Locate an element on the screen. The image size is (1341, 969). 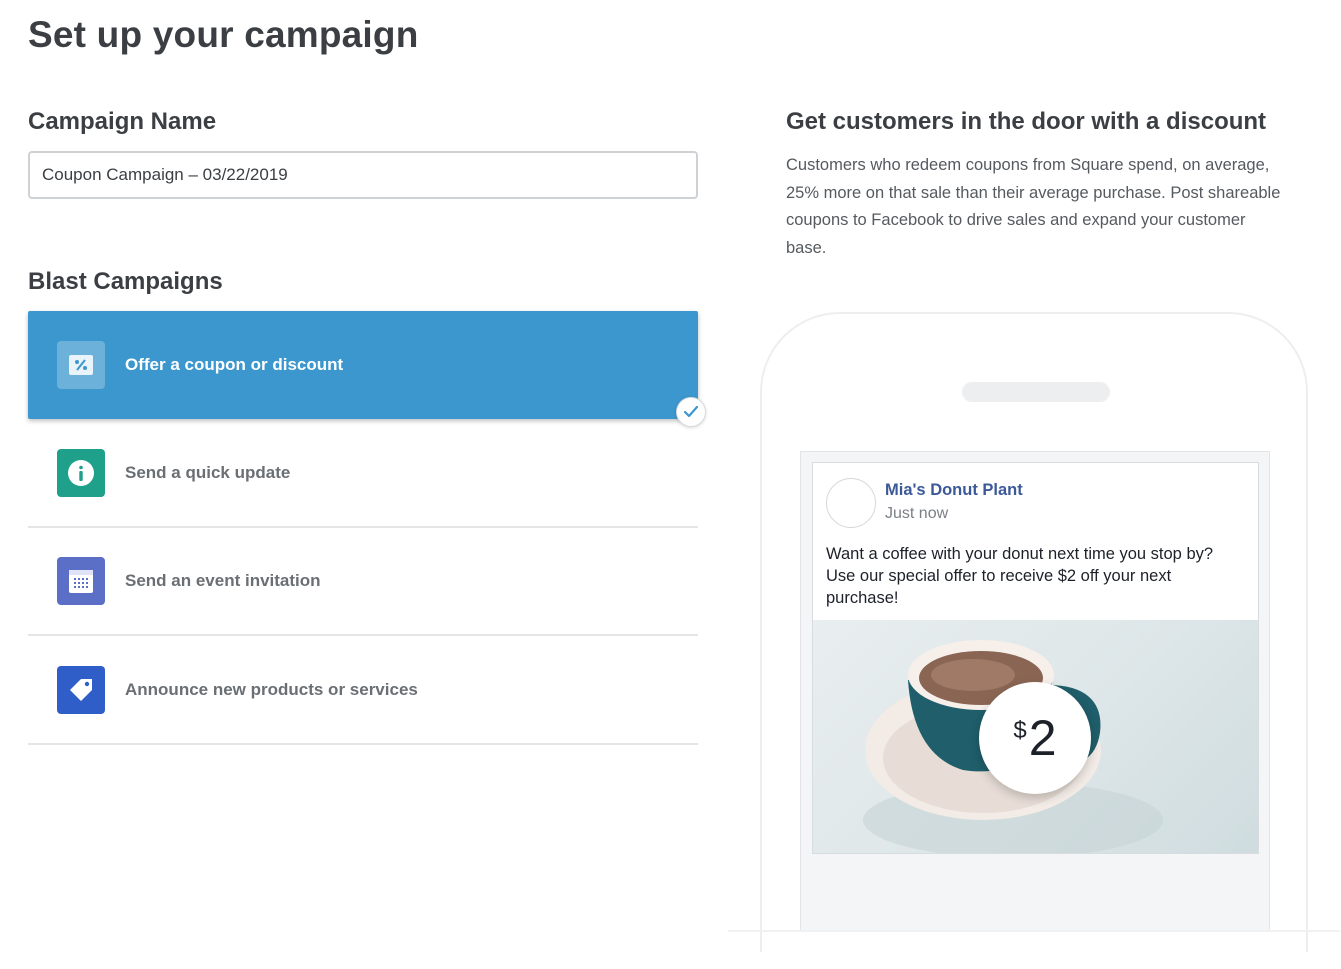
option-label: Send an event invitation is located at coordinates (223, 580).